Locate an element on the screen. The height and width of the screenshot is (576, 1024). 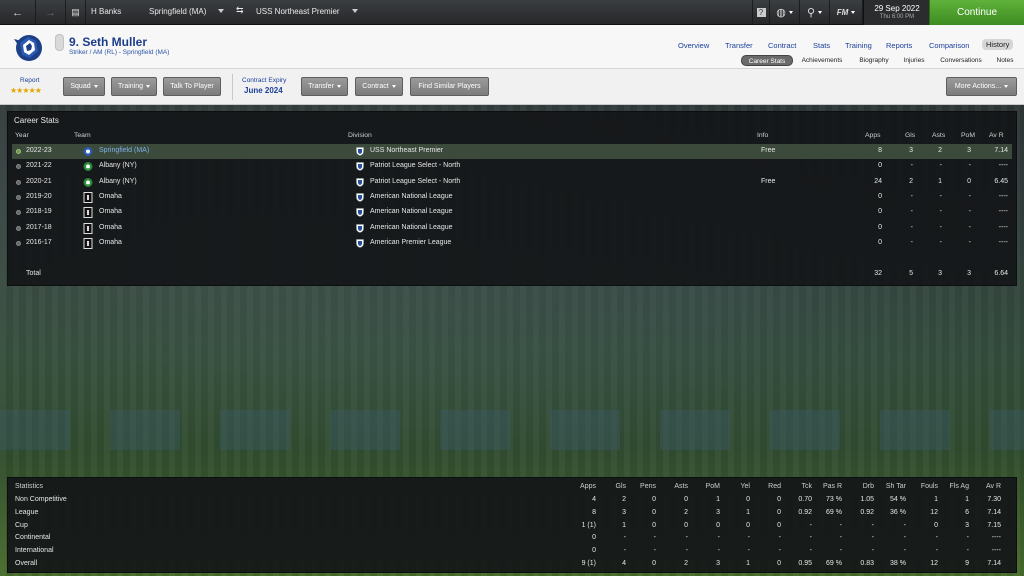
help-icon: ? is located at coordinates (761, 12).